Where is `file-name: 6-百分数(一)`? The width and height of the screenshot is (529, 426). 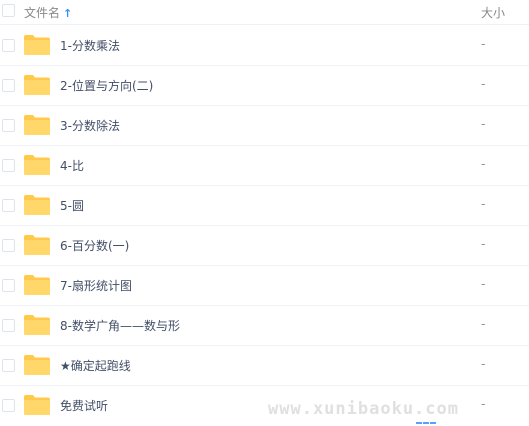
file-name: 6-百分数(一) is located at coordinates (94, 245).